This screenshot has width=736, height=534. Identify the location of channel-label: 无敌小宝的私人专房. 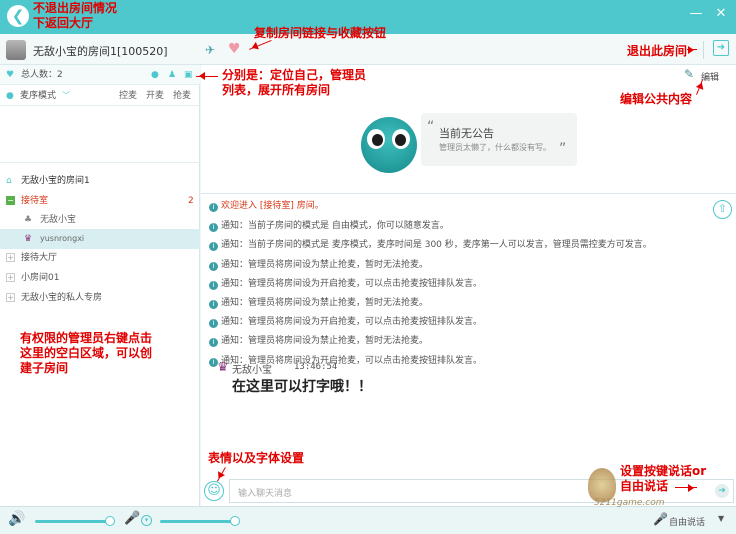
(62, 298).